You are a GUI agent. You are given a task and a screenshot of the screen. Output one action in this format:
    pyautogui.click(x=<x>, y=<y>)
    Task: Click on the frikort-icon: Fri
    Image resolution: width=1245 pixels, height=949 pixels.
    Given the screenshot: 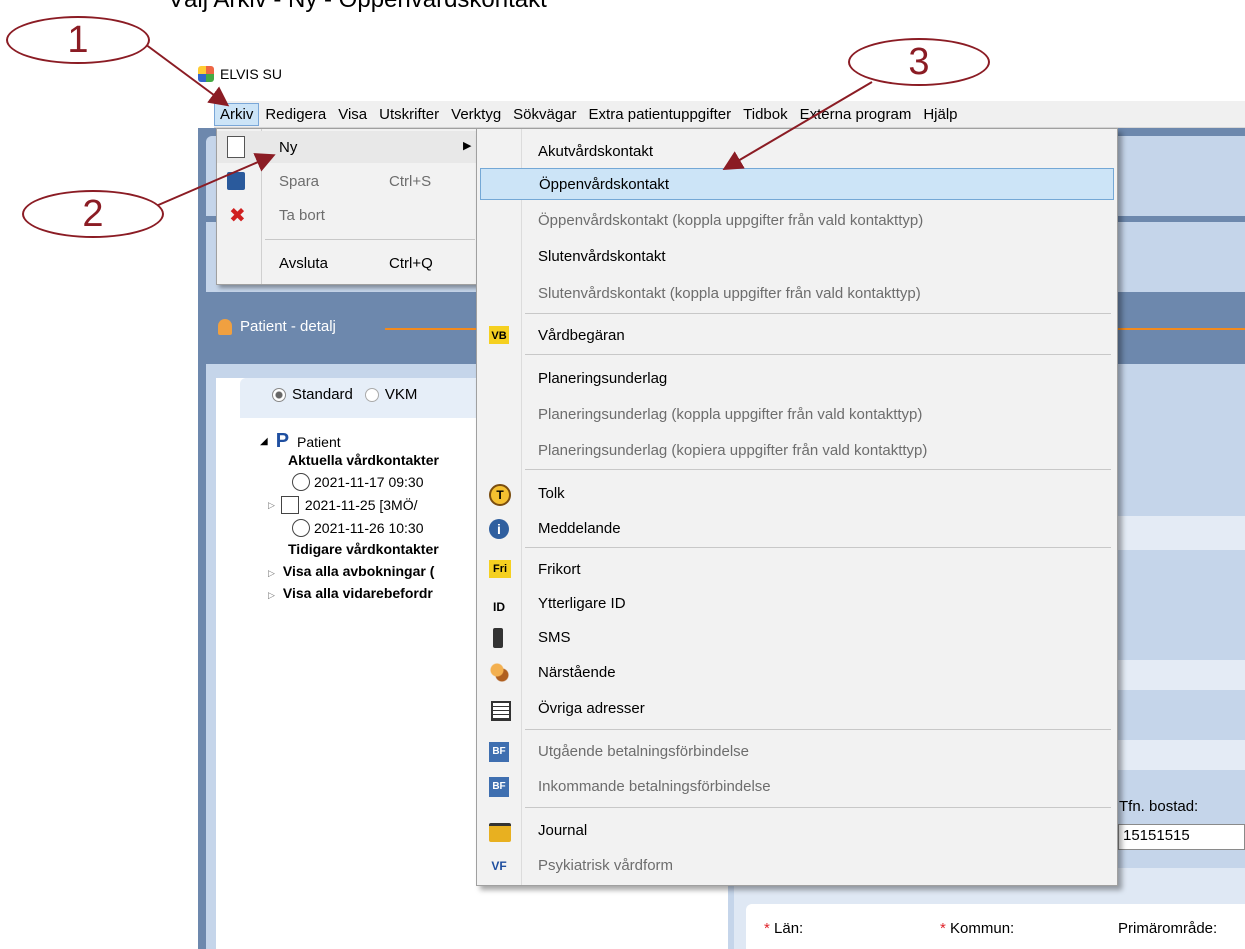 What is the action you would take?
    pyautogui.click(x=500, y=569)
    